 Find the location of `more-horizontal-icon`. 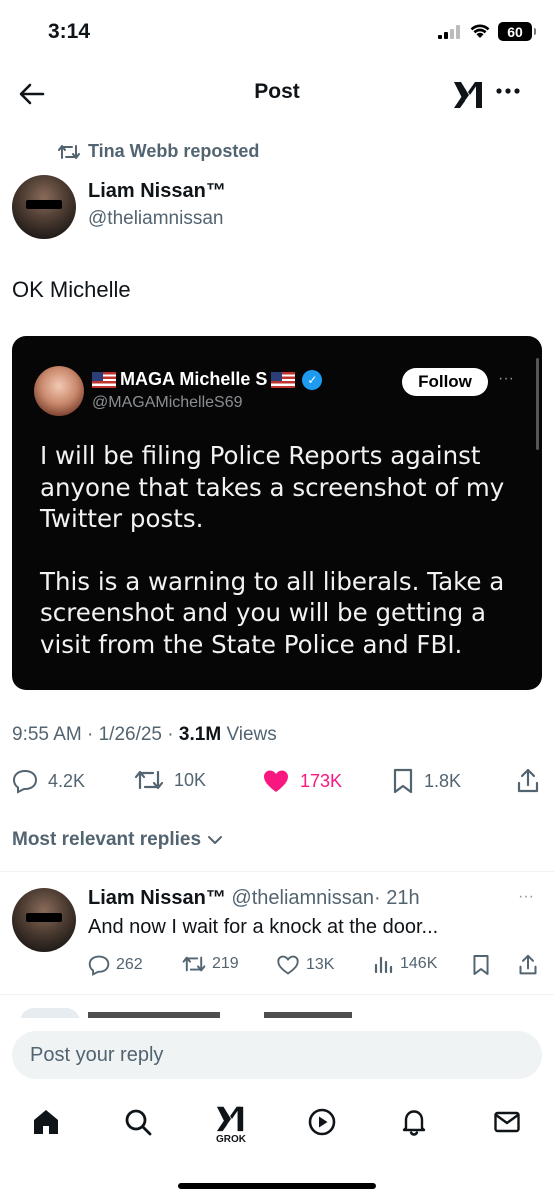

more-horizontal-icon is located at coordinates (508, 91).